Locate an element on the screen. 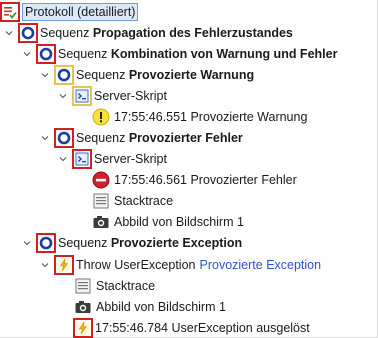 Image resolution: width=378 pixels, height=338 pixels. tree-root-label: Protokoll (detailliert) is located at coordinates (80, 11).